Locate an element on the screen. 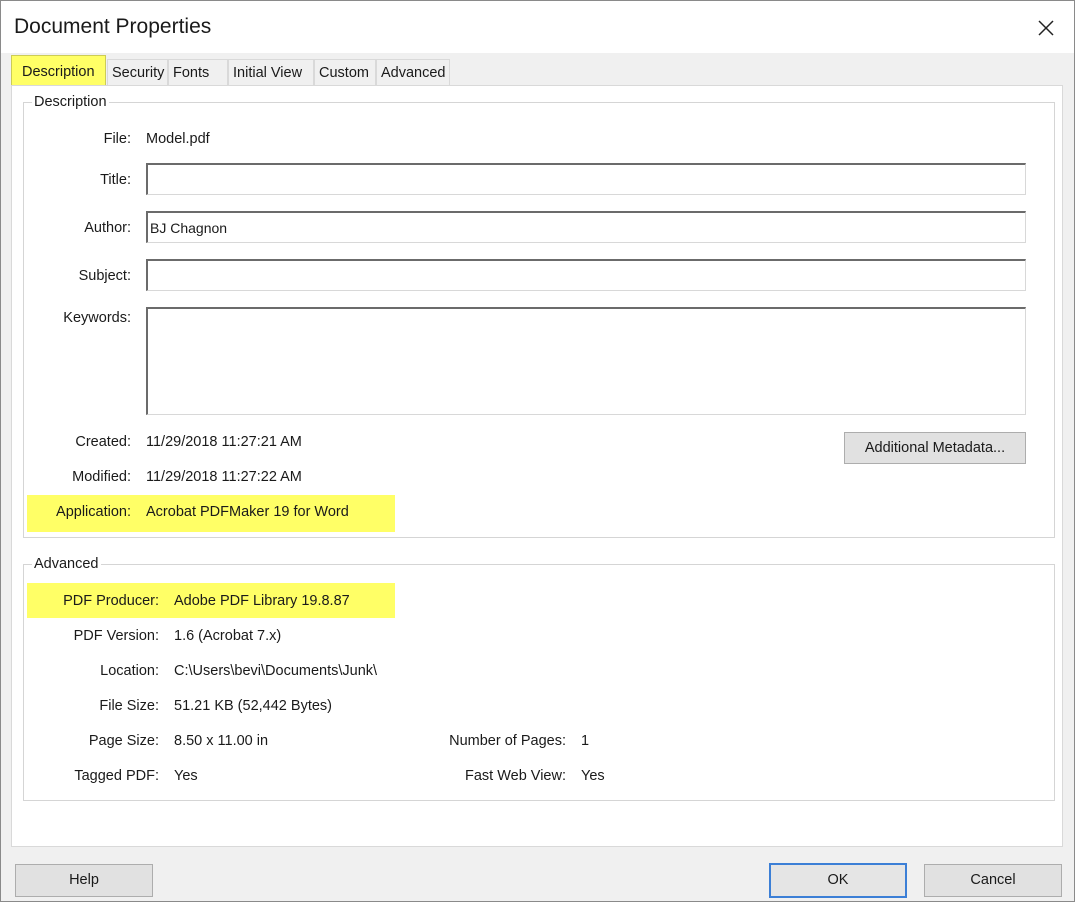 The height and width of the screenshot is (902, 1075). subject-label: Subject: is located at coordinates (104, 276).